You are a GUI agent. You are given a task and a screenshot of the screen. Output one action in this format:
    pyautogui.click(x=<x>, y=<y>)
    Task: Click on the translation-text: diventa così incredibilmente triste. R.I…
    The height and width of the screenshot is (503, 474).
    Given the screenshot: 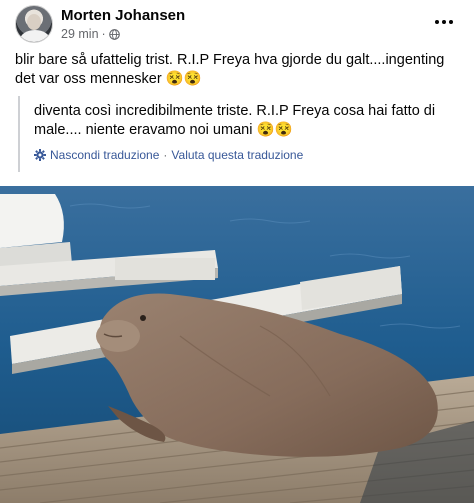 What is the action you would take?
    pyautogui.click(x=235, y=120)
    